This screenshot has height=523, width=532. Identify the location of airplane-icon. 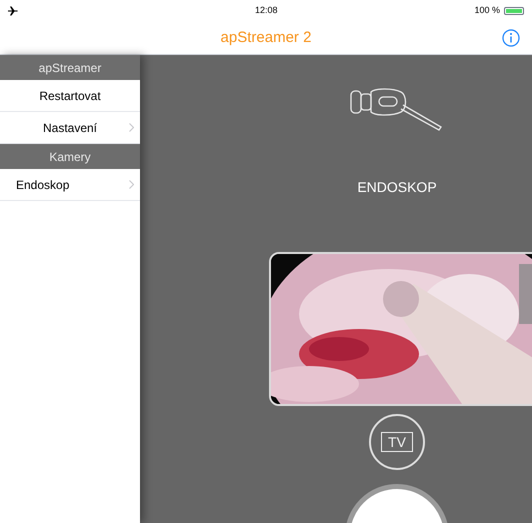
(13, 11).